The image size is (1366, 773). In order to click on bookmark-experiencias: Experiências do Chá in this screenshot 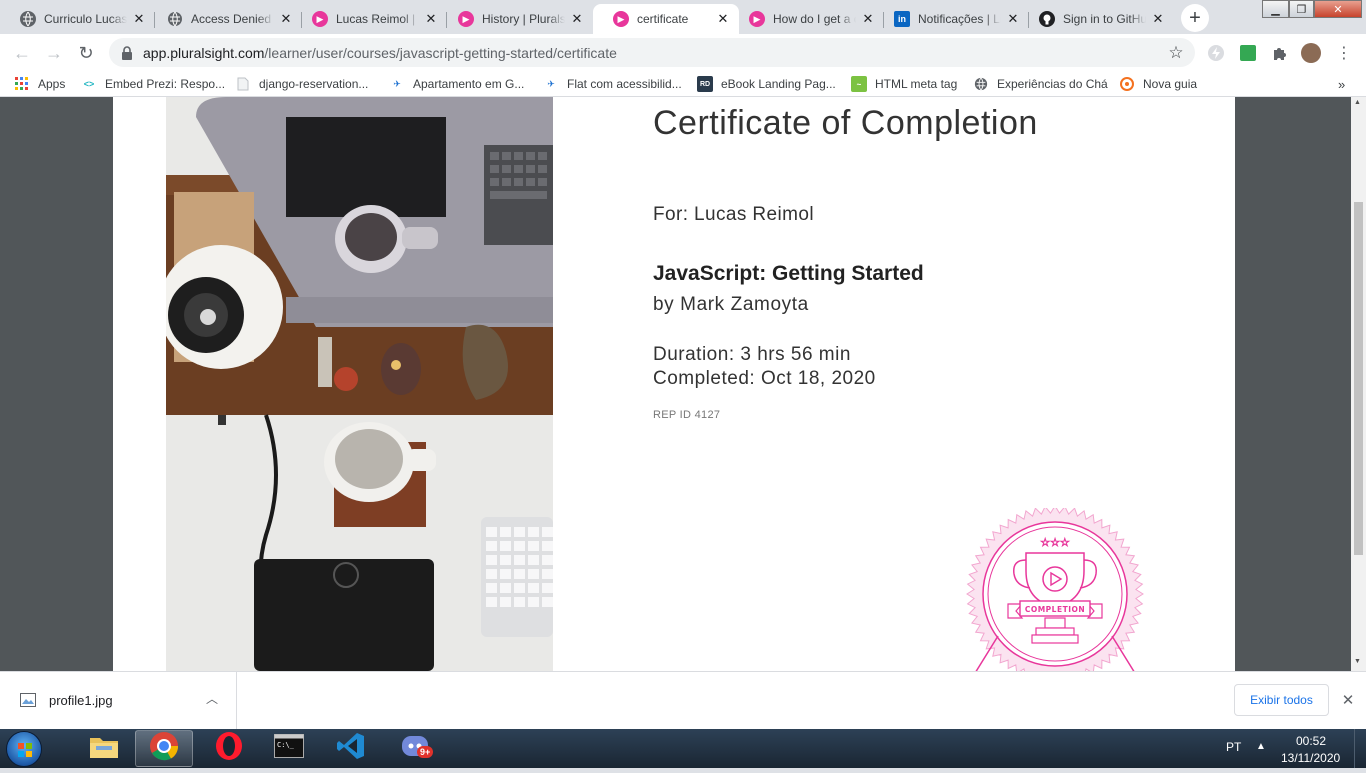, I will do `click(1040, 84)`.